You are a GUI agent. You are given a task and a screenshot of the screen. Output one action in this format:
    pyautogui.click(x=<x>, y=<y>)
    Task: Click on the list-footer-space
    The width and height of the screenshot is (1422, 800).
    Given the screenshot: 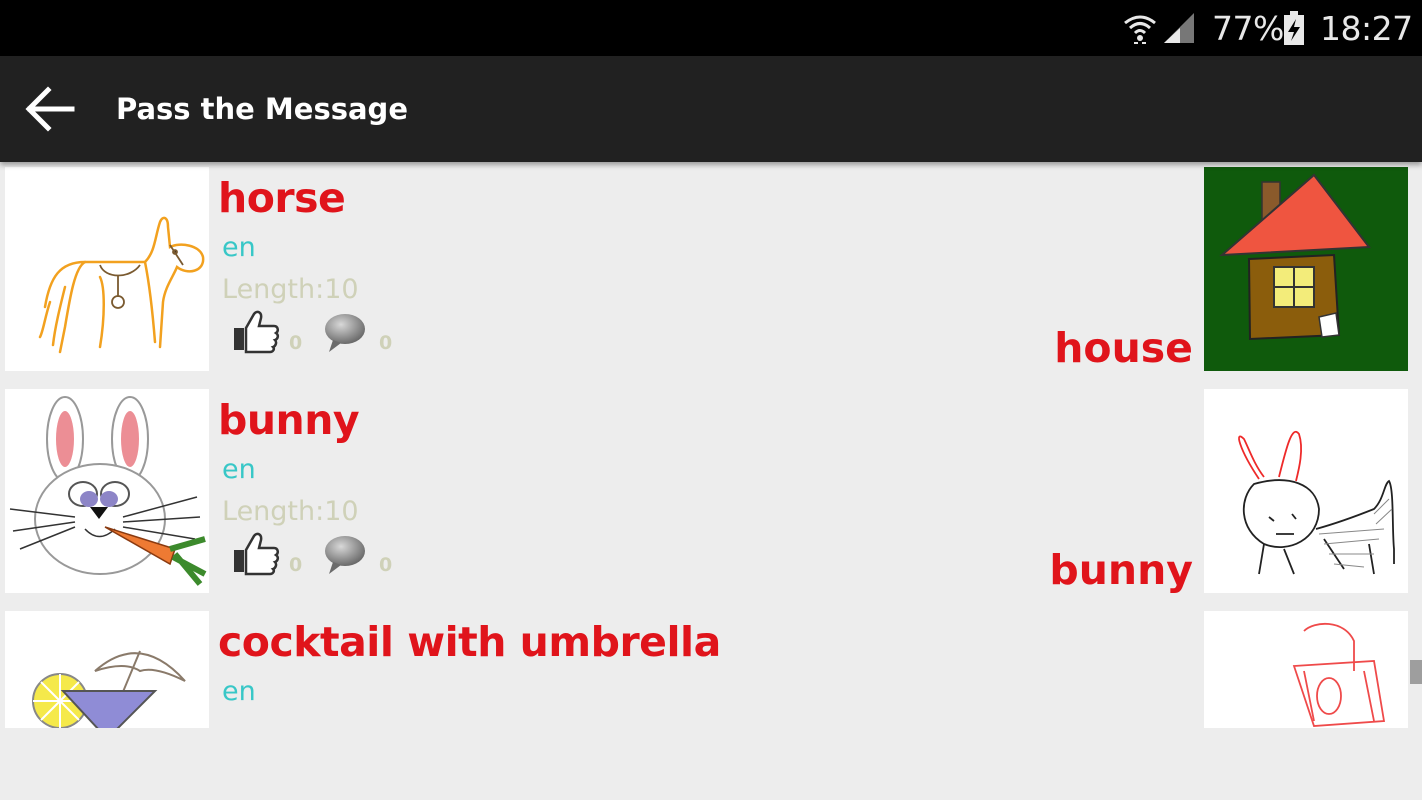 What is the action you would take?
    pyautogui.click(x=711, y=764)
    